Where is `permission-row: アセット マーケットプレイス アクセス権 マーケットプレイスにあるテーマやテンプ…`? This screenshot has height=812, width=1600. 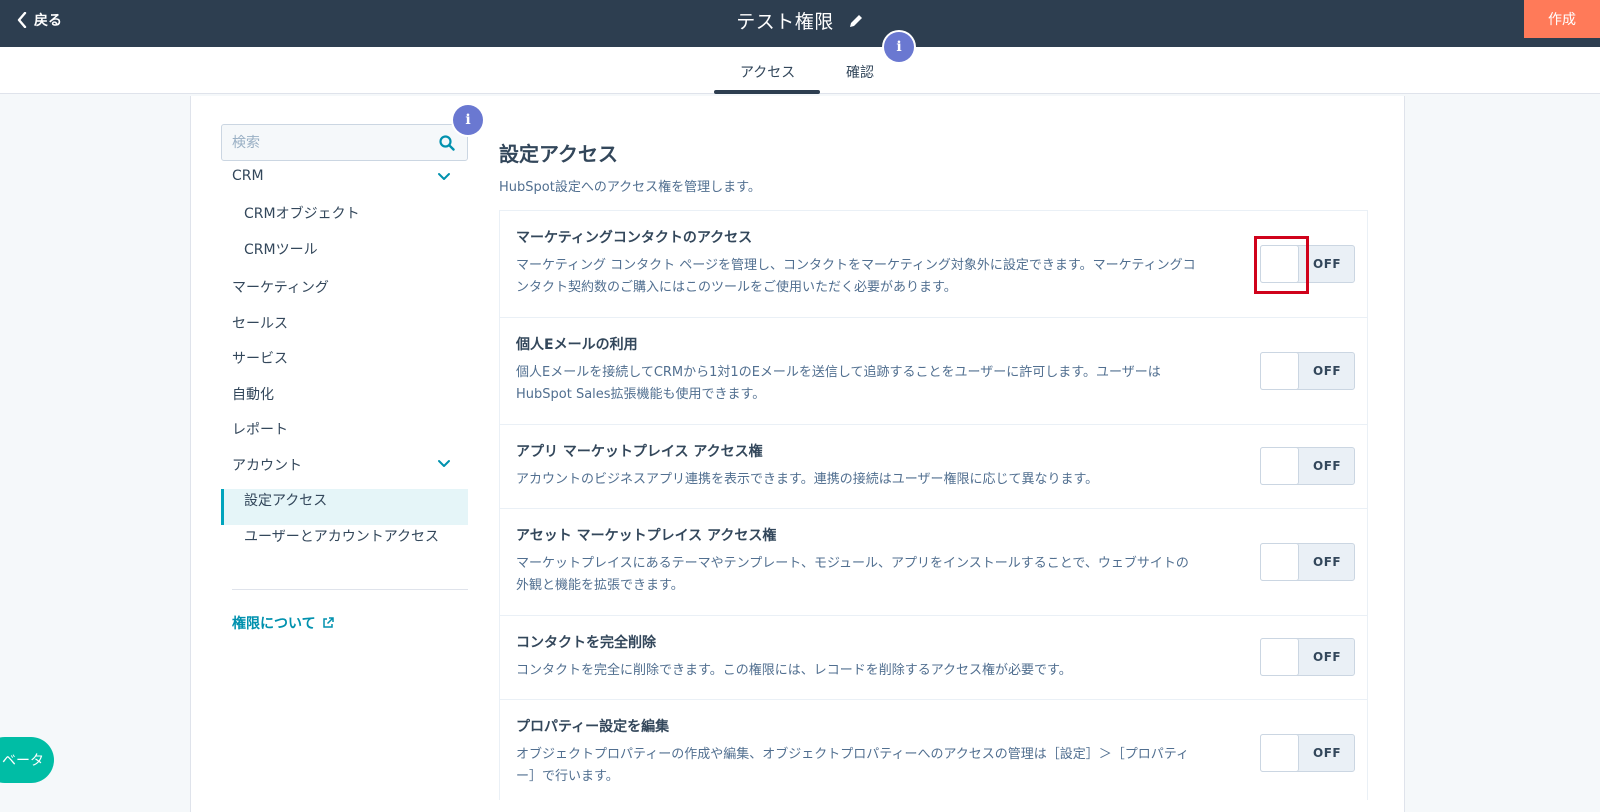 permission-row: アセット マーケットプレイス アクセス権 マーケットプレイスにあるテーマやテンプ… is located at coordinates (933, 562).